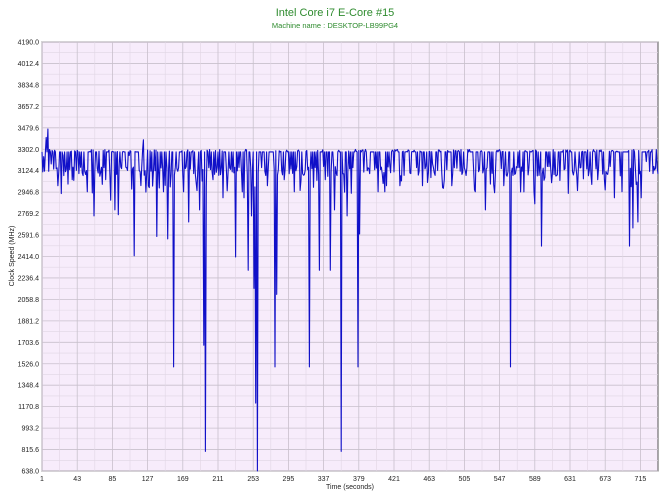 This screenshot has height=503, width=670. I want to click on y-axis-label: Clock Speed (MHz), so click(12, 256).